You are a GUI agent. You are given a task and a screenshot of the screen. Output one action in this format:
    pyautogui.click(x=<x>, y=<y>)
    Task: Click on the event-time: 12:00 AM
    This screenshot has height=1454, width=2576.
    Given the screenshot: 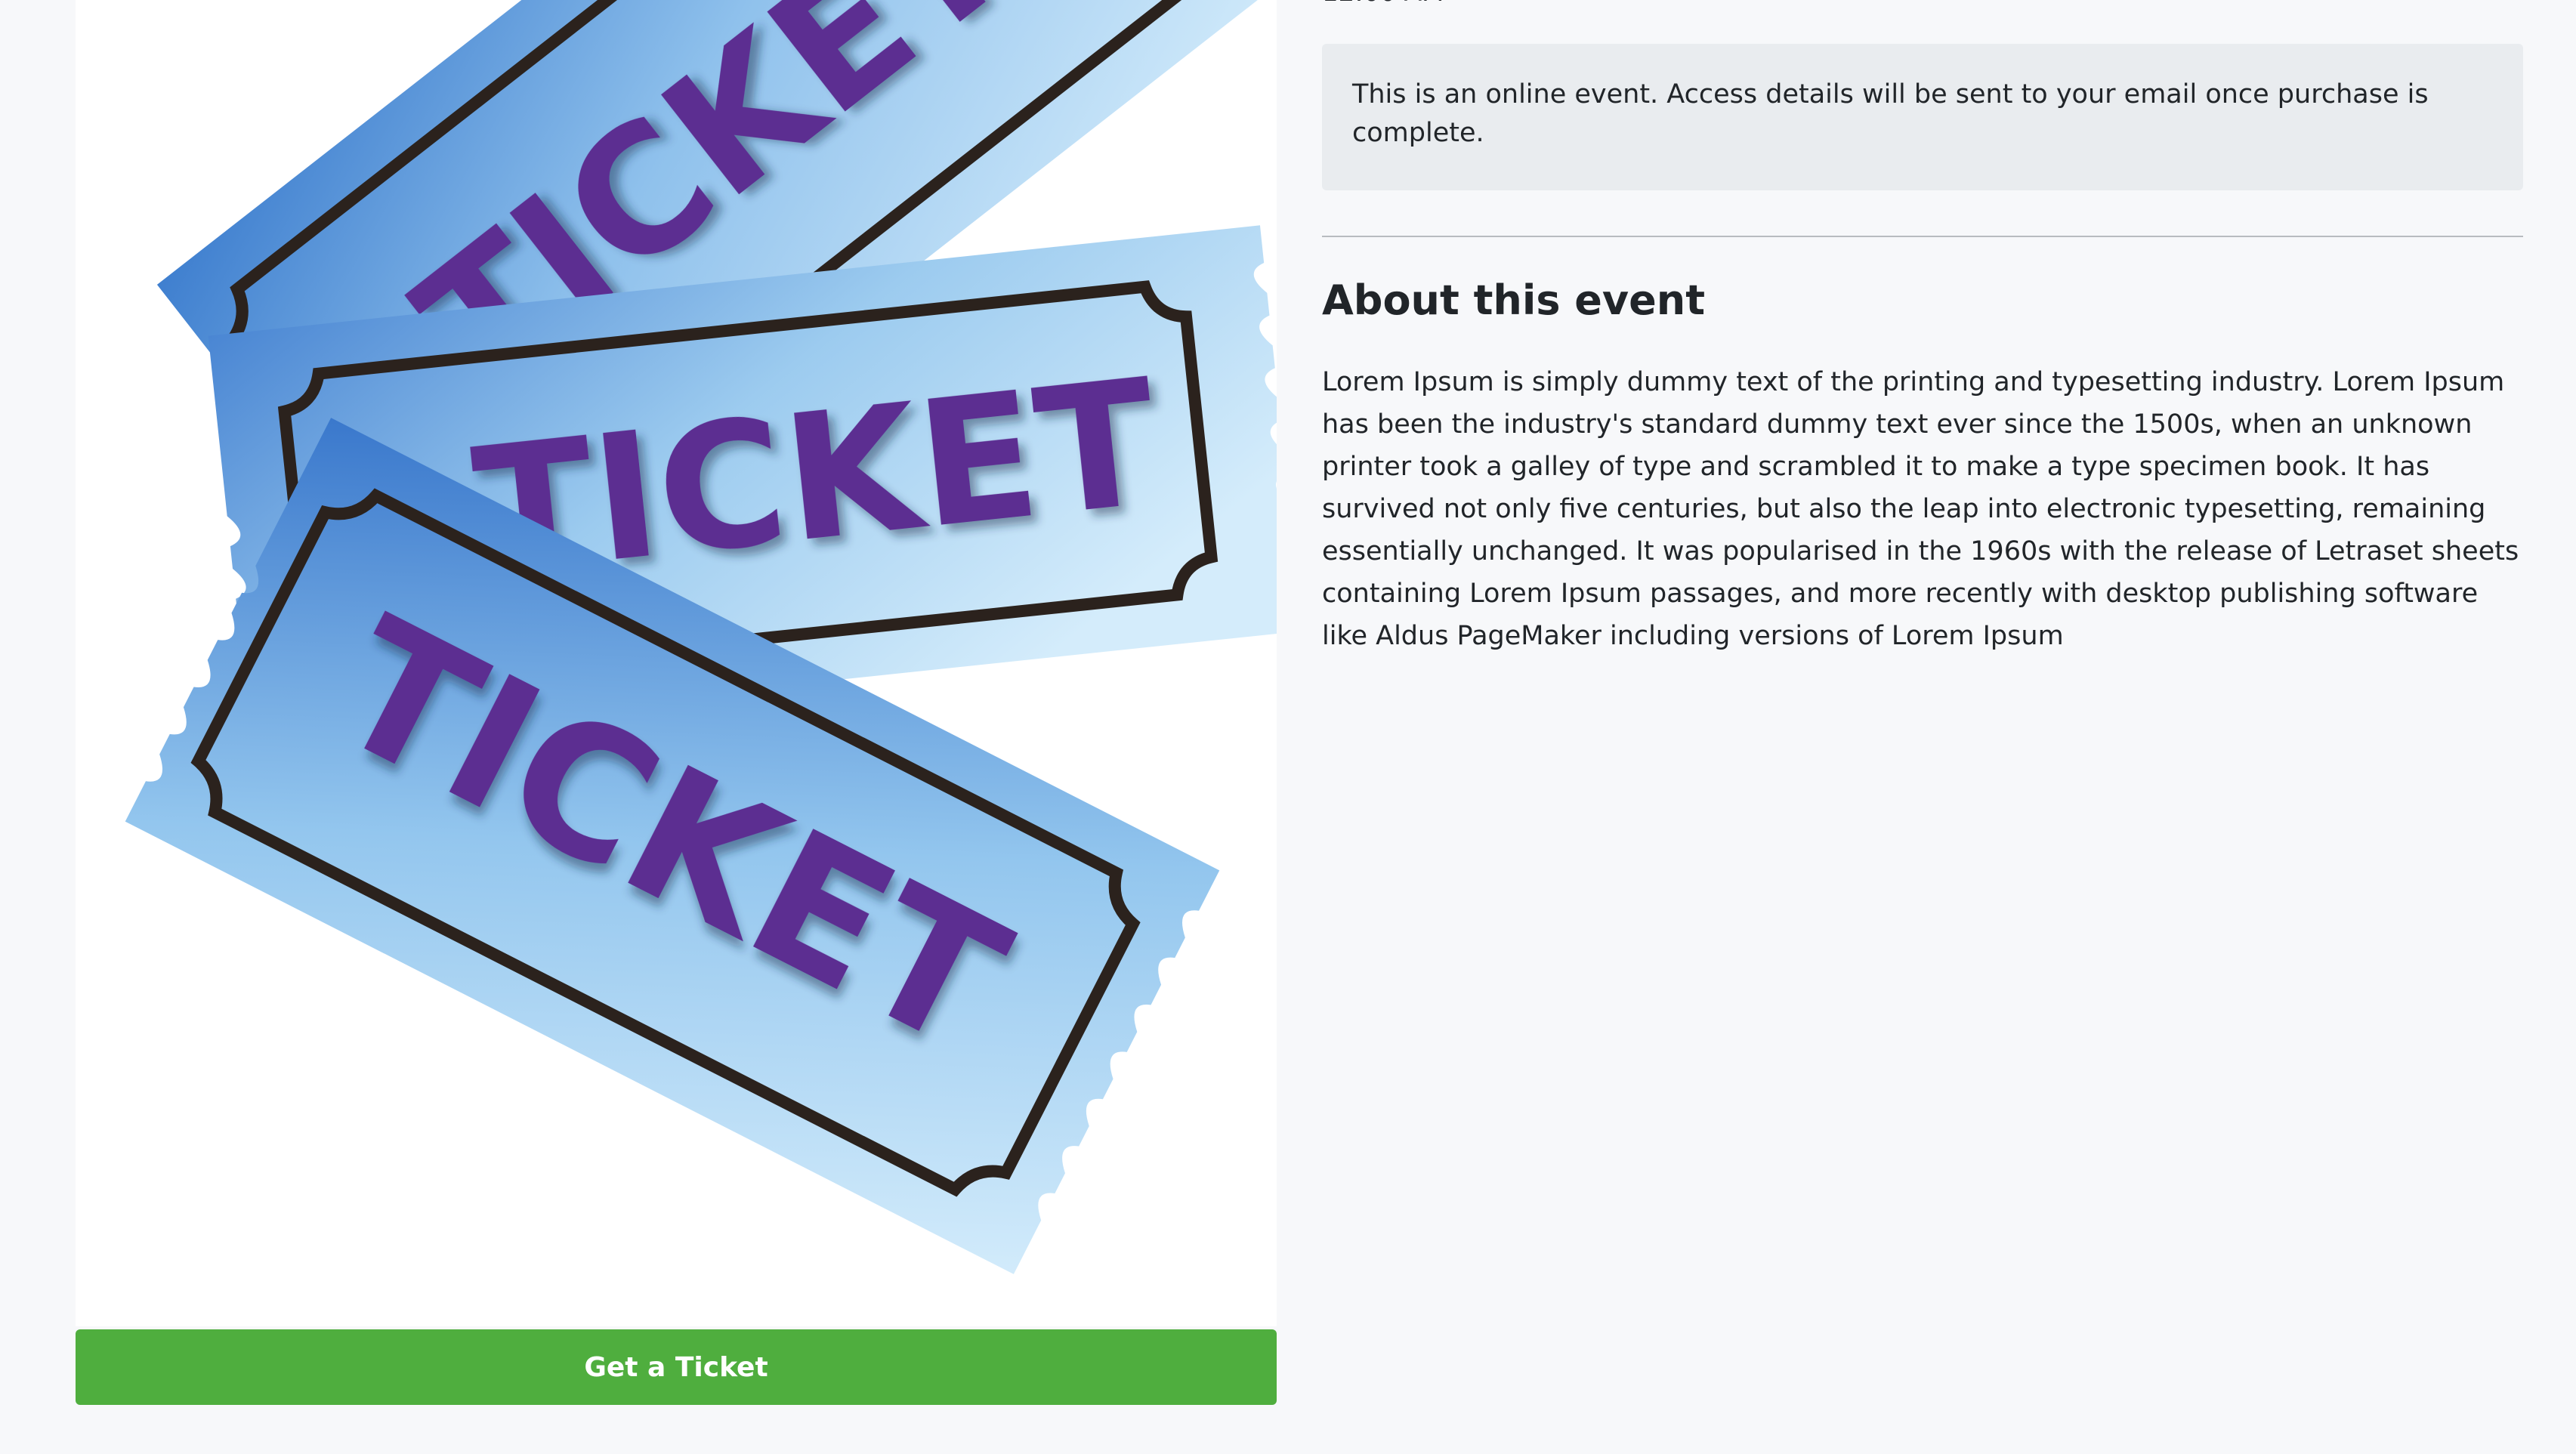 What is the action you would take?
    pyautogui.click(x=1383, y=4)
    